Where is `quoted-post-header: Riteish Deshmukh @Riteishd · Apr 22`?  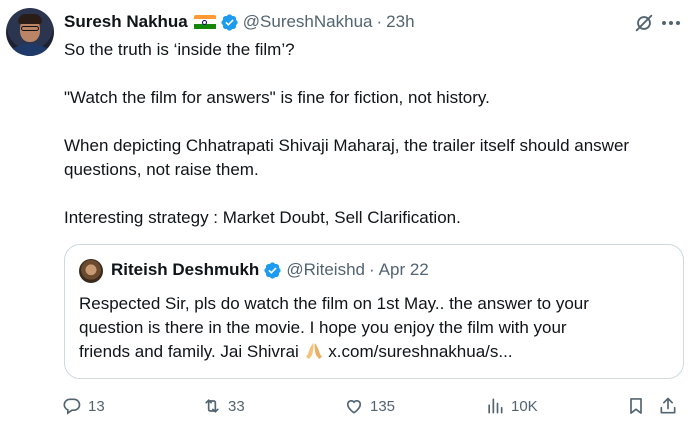 quoted-post-header: Riteish Deshmukh @Riteishd · Apr 22 is located at coordinates (270, 270).